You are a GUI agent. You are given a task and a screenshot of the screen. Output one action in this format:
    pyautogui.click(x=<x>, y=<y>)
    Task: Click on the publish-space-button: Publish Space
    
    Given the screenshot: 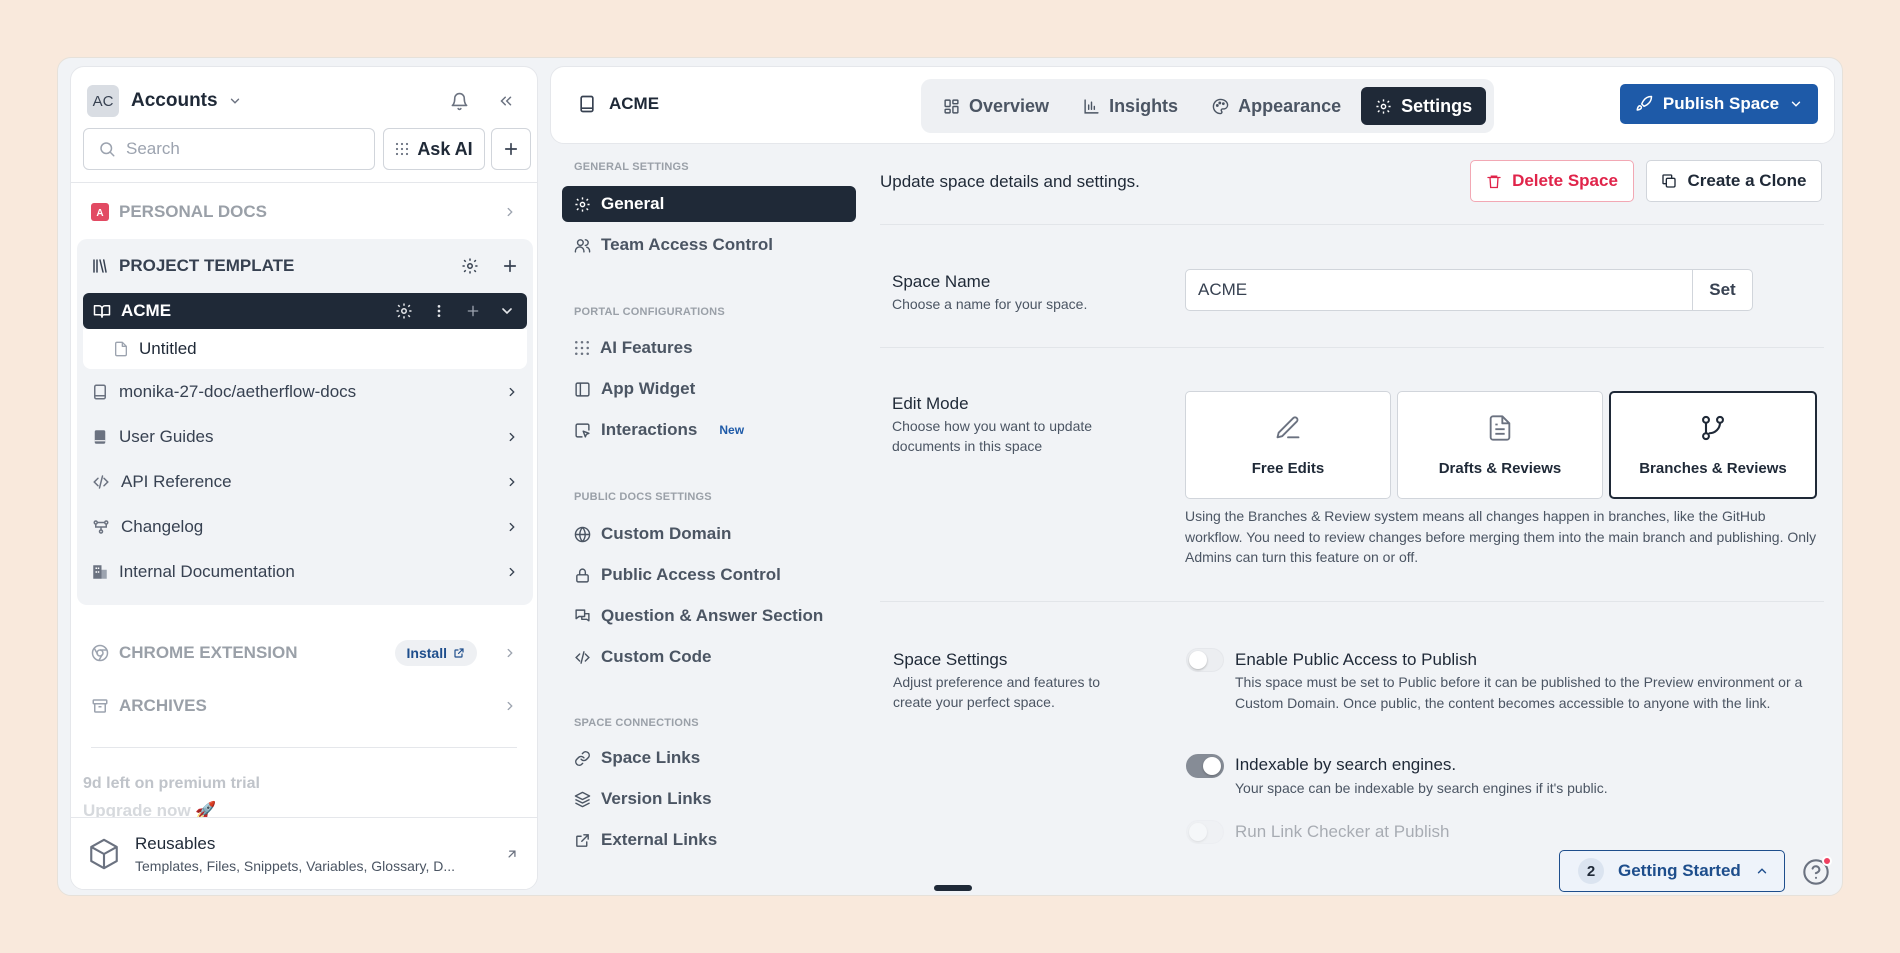 What is the action you would take?
    pyautogui.click(x=1719, y=104)
    